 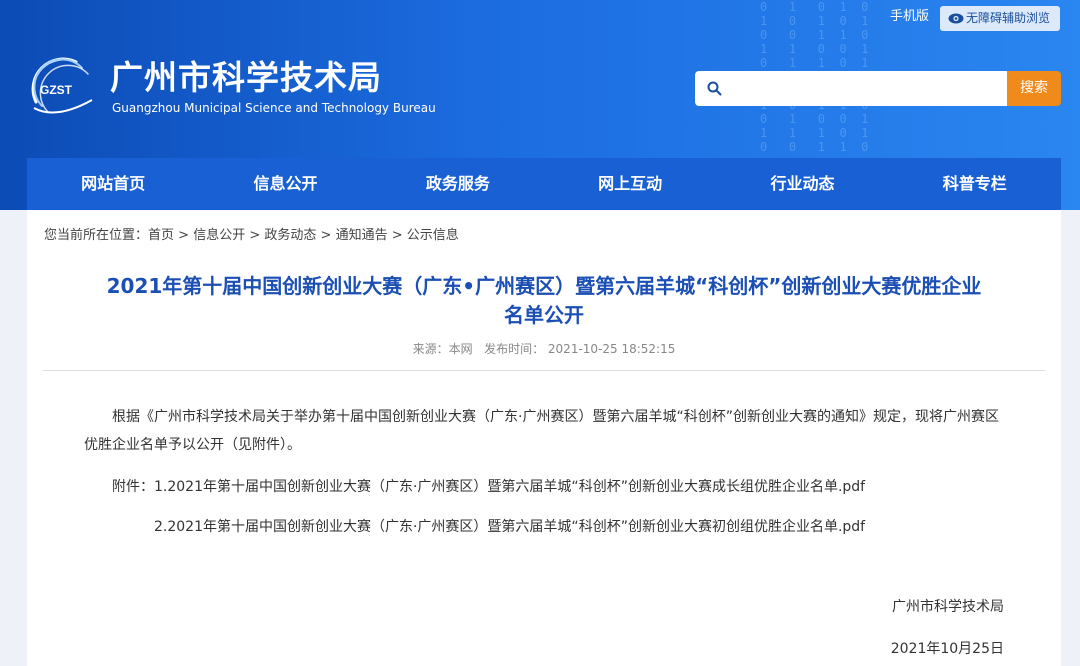 I want to click on eye-icon, so click(x=956, y=18).